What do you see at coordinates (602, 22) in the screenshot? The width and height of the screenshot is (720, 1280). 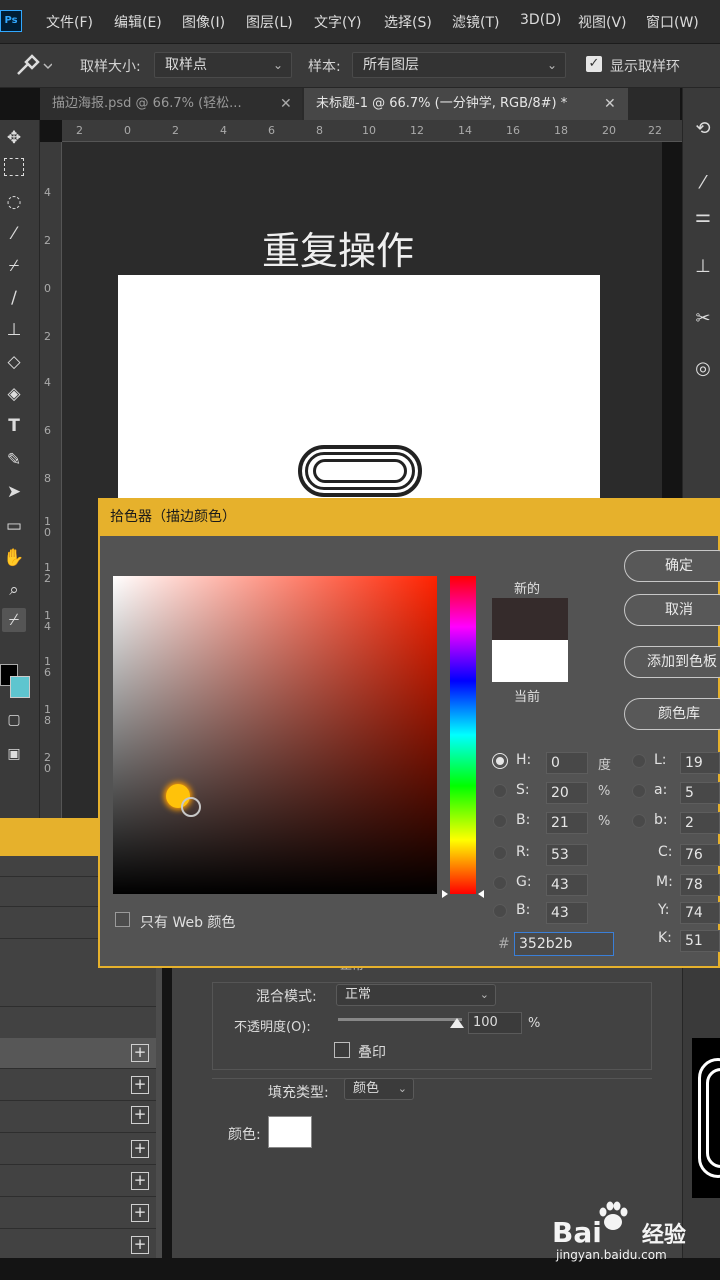 I see `menu-view: 视图(V)` at bounding box center [602, 22].